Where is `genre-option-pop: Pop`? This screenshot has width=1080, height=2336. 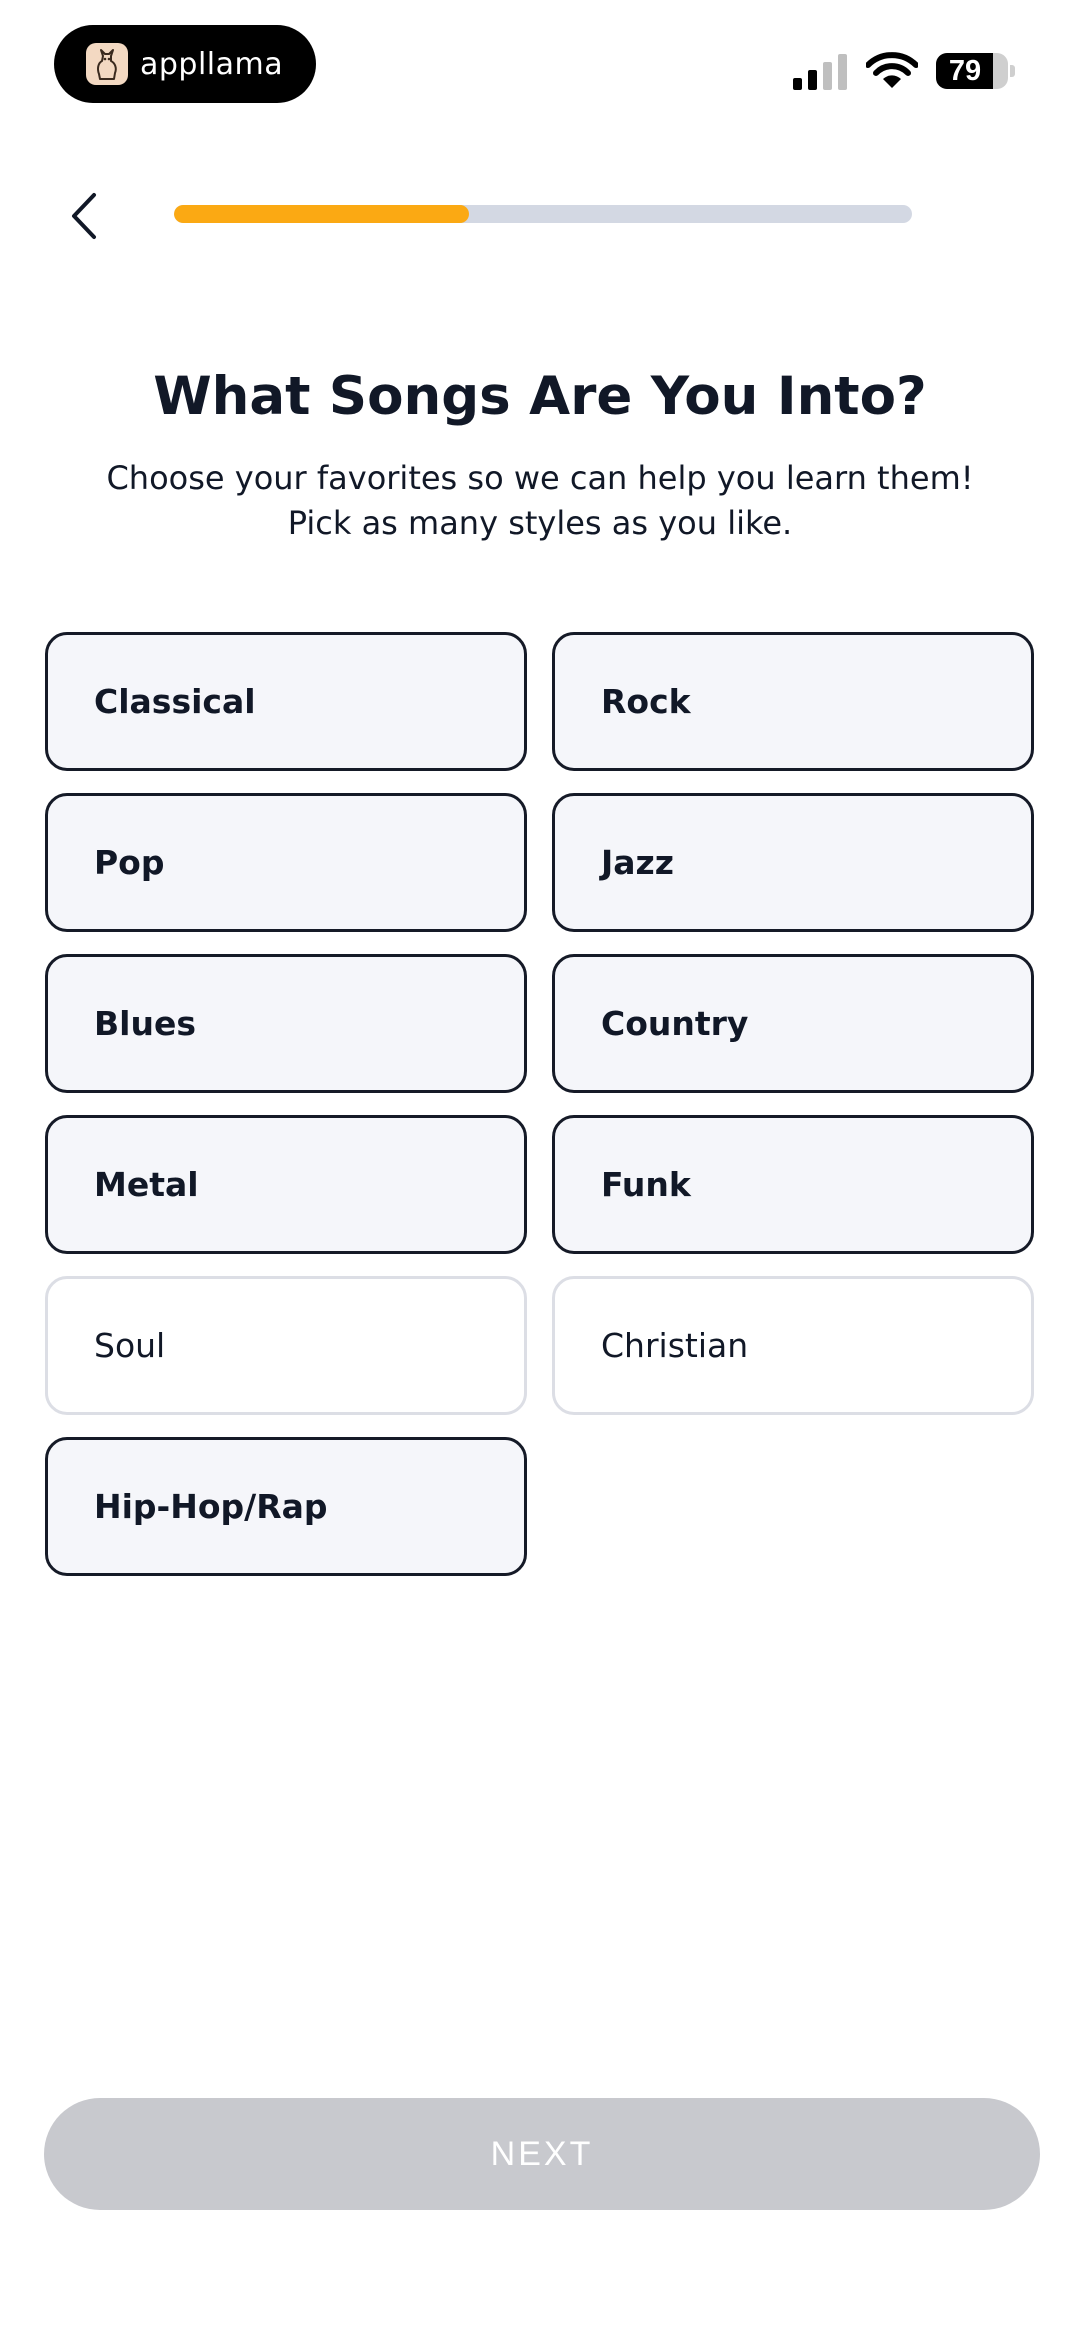
genre-option-pop: Pop is located at coordinates (286, 862).